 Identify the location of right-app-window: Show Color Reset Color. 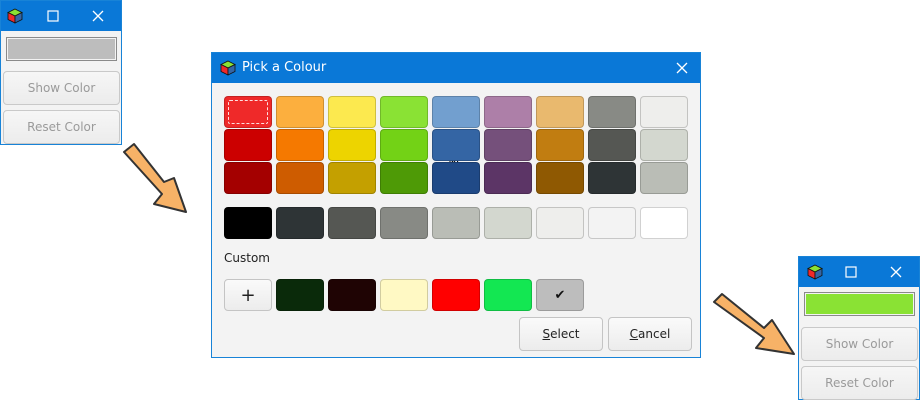
(859, 328).